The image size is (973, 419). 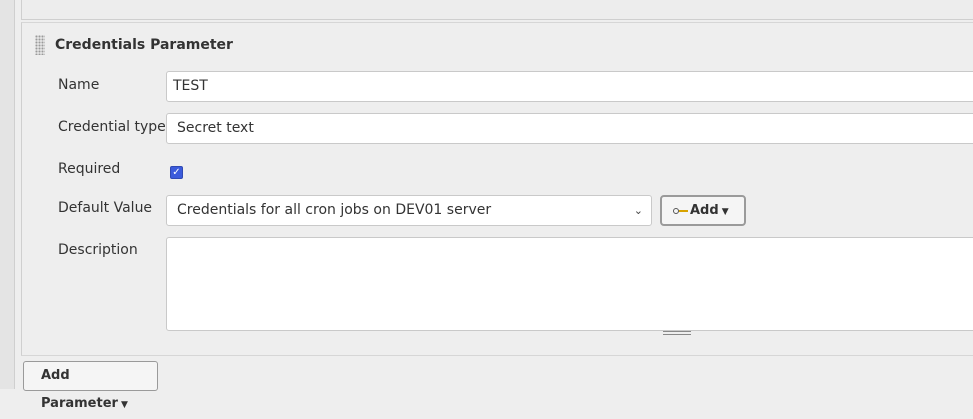 What do you see at coordinates (79, 85) in the screenshot?
I see `name-label: Name` at bounding box center [79, 85].